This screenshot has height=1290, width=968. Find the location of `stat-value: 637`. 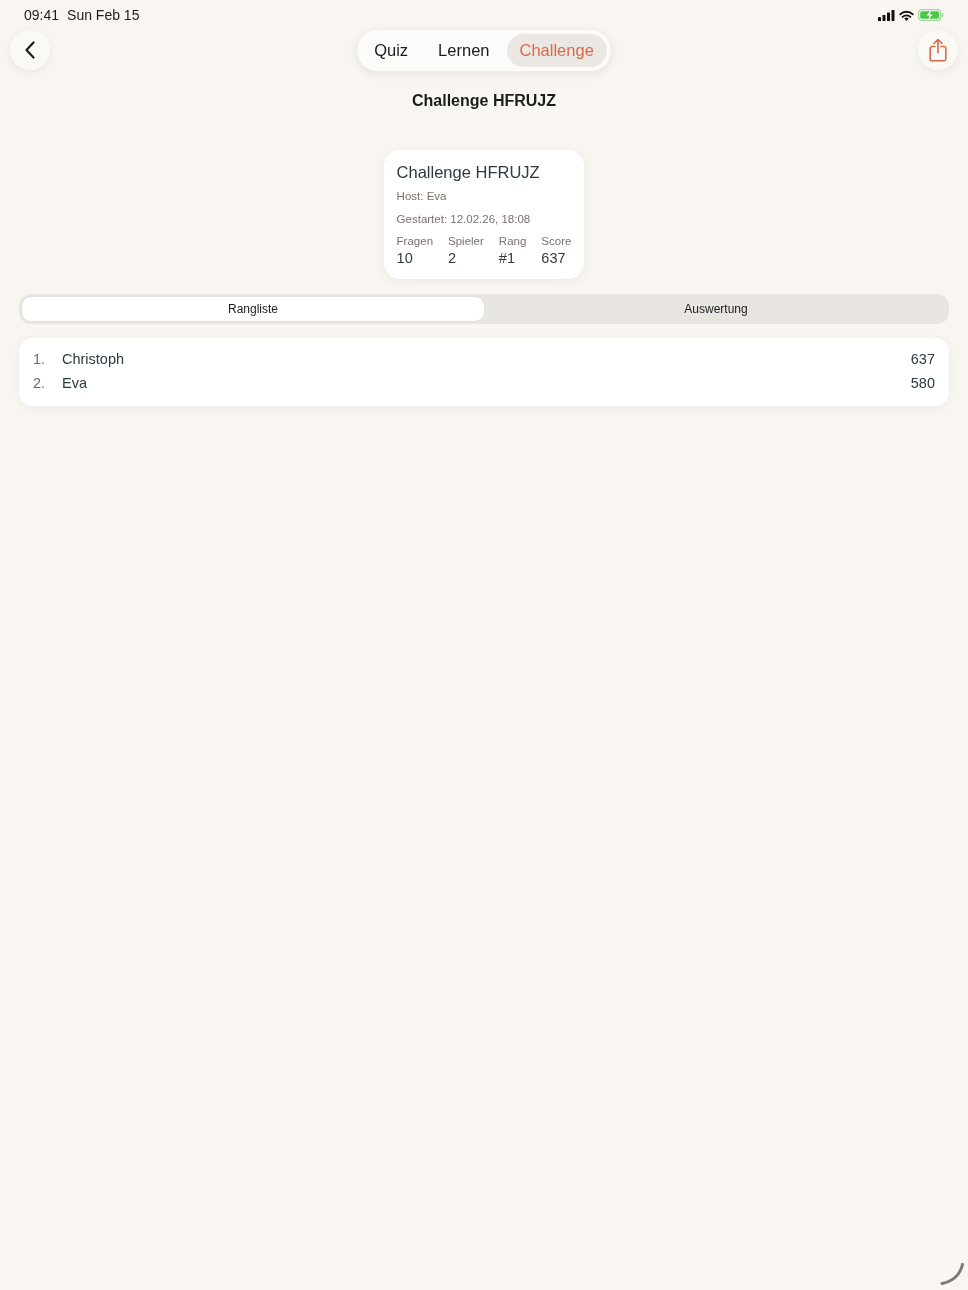

stat-value: 637 is located at coordinates (554, 258).